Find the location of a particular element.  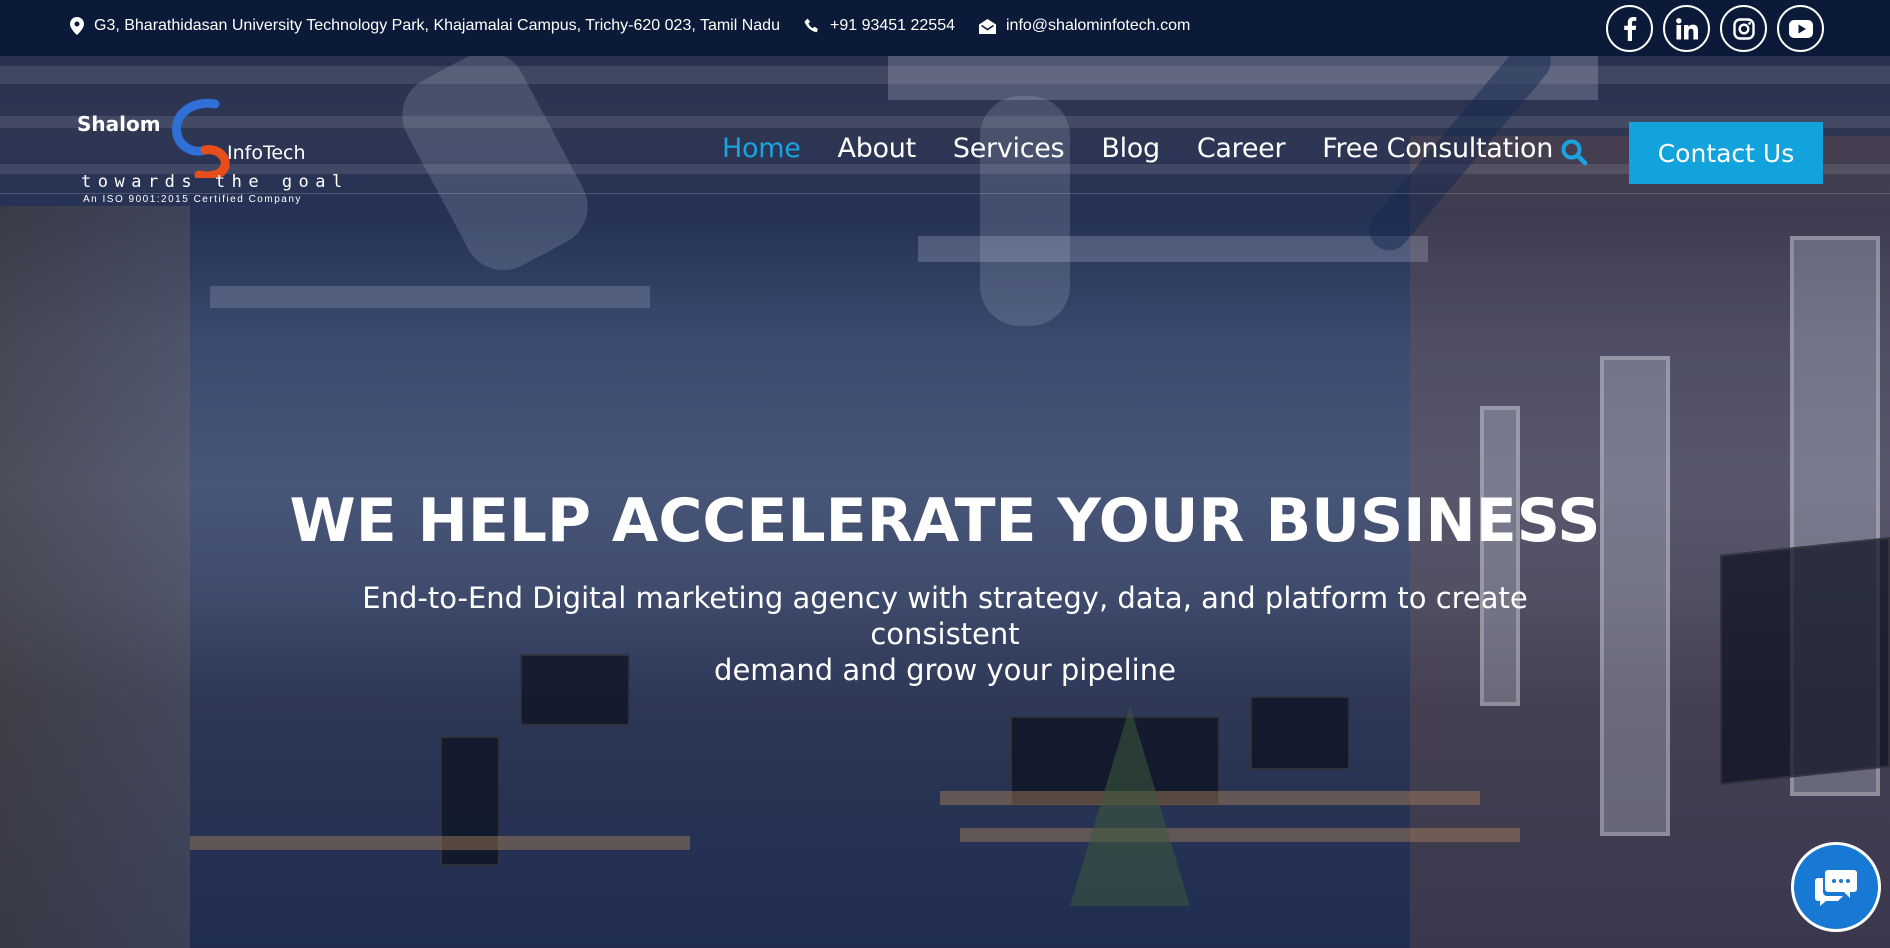

envelope-icon is located at coordinates (987, 26).